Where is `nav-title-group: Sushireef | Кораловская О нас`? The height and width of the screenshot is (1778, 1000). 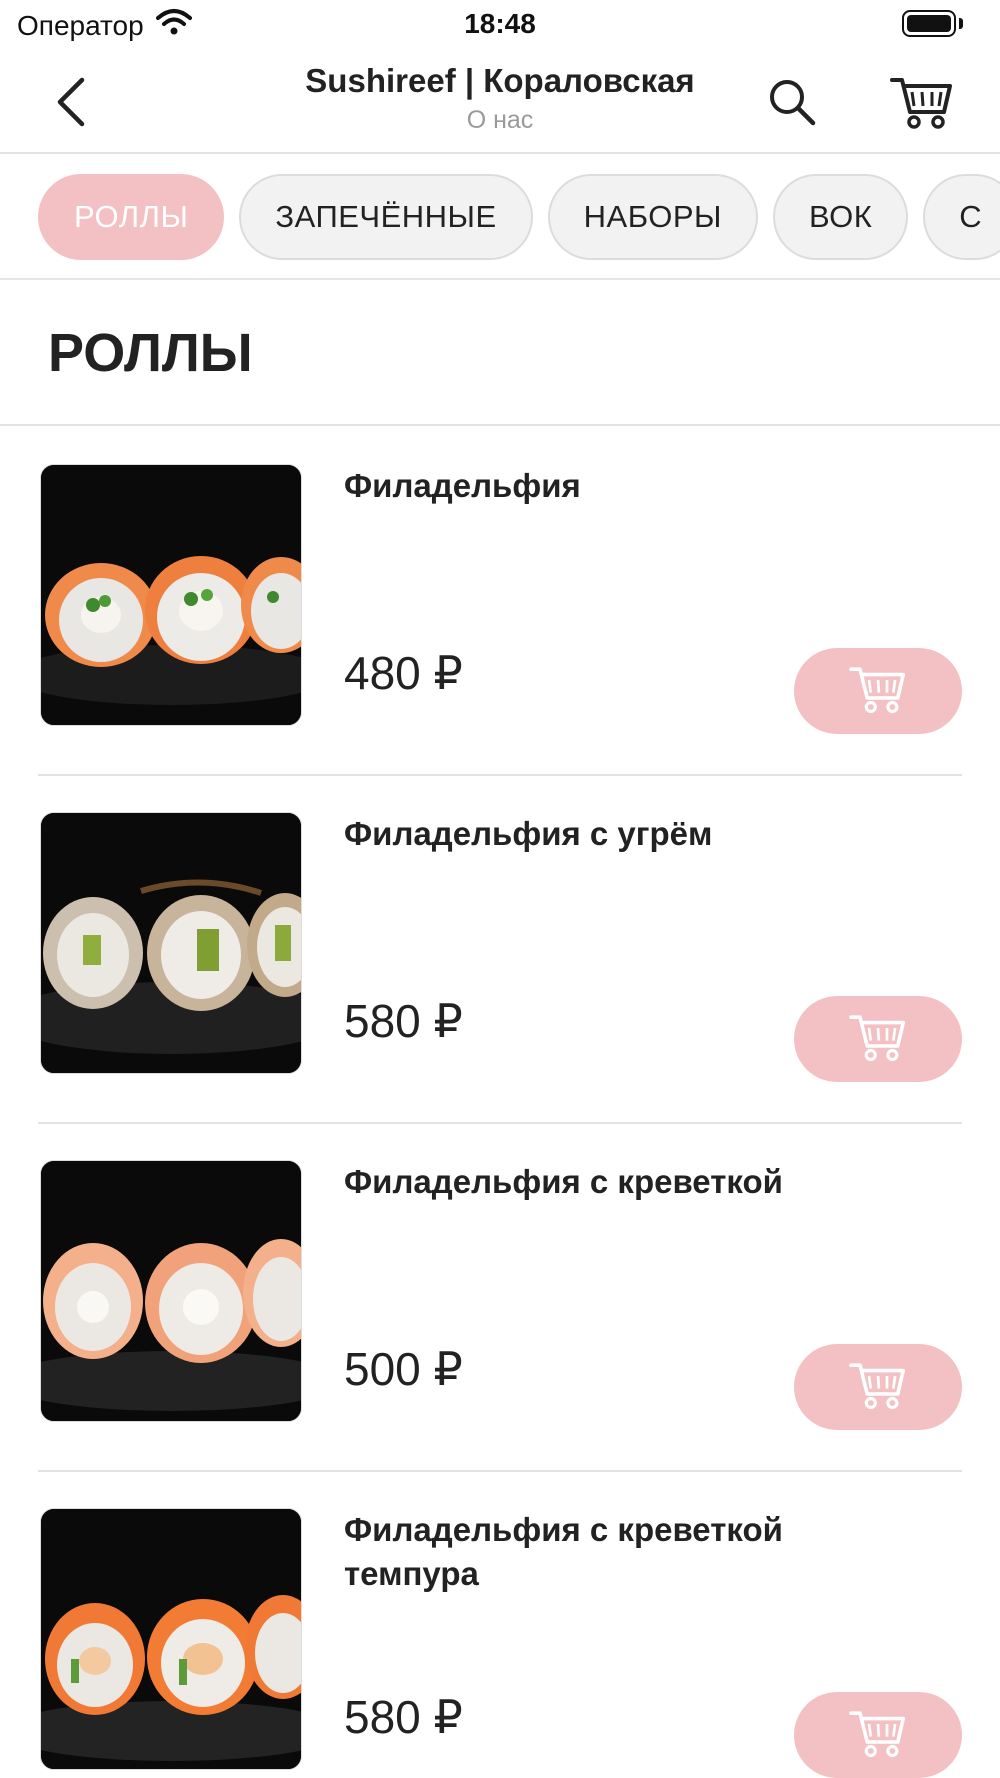 nav-title-group: Sushireef | Кораловская О нас is located at coordinates (500, 98).